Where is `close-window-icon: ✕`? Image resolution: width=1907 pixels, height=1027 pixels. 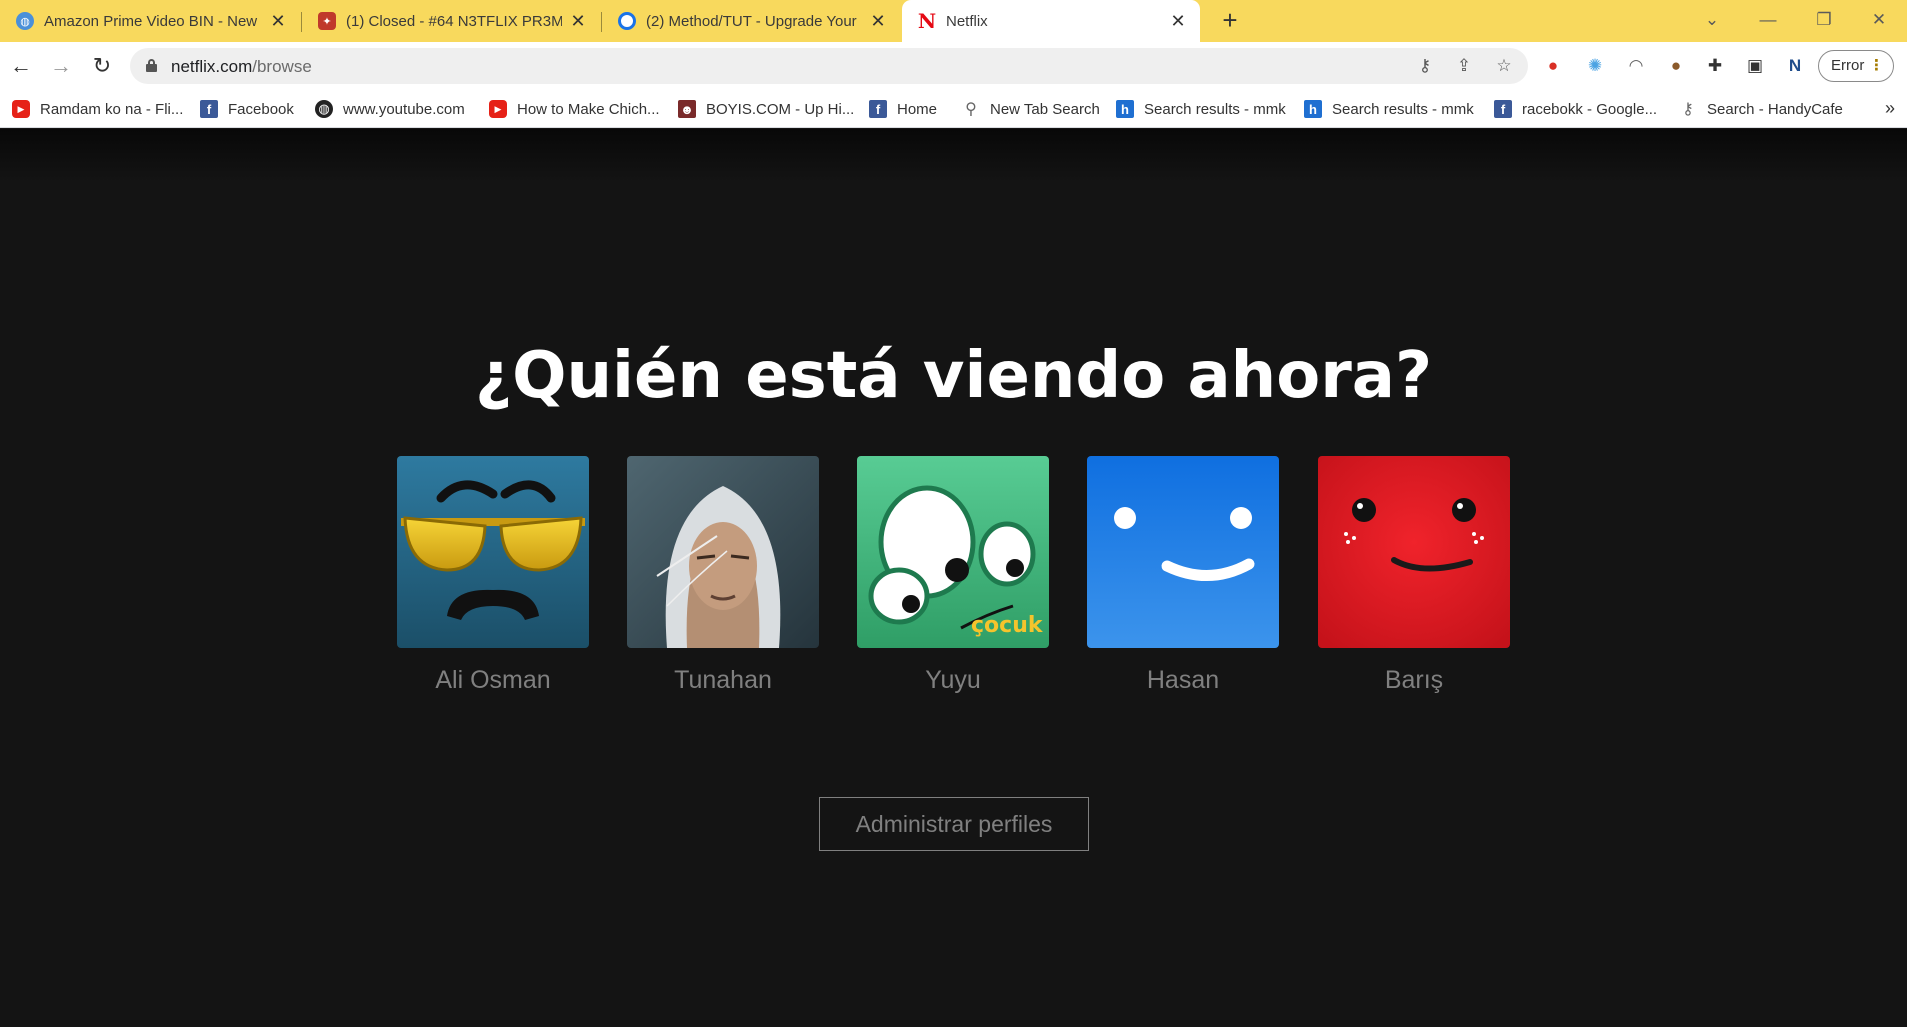 close-window-icon: ✕ is located at coordinates (1879, 21).